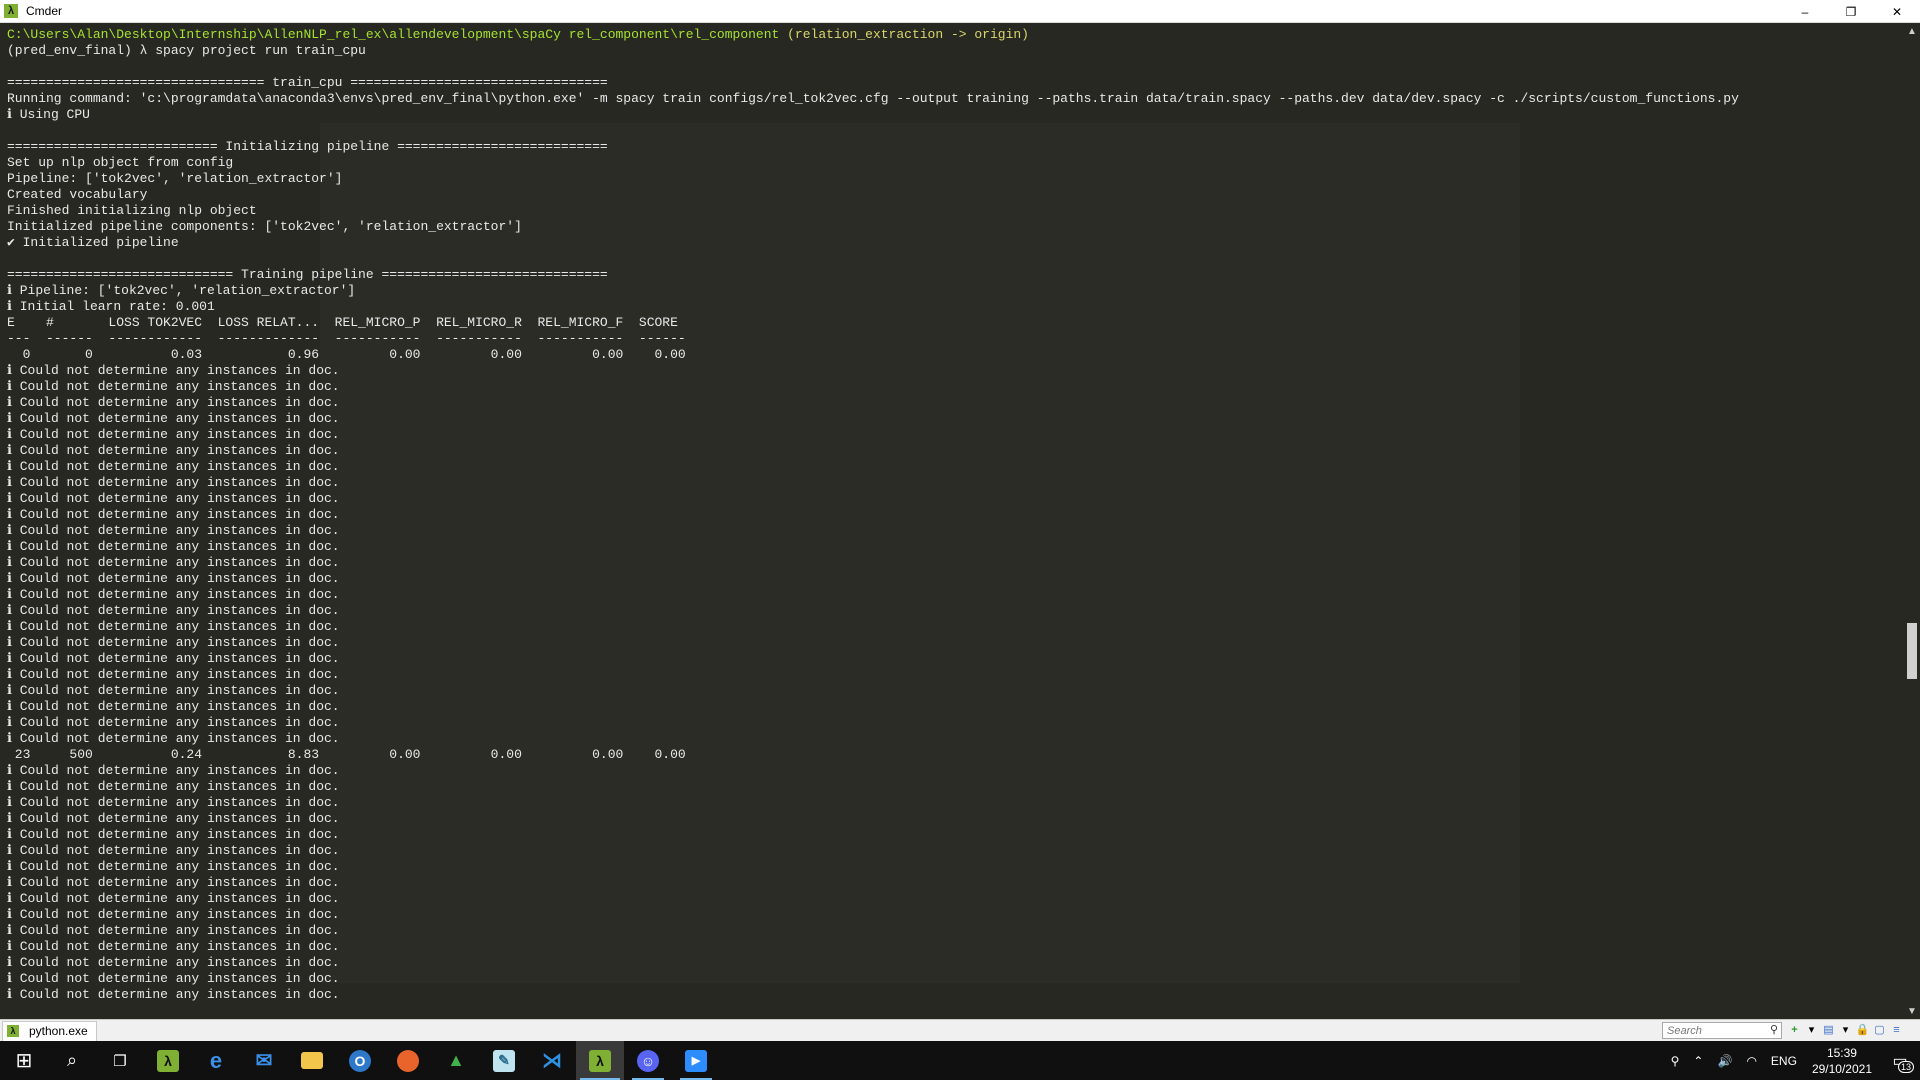 The image size is (1920, 1080). What do you see at coordinates (1698, 1060) in the screenshot?
I see `chevron-up-icon: ⌃` at bounding box center [1698, 1060].